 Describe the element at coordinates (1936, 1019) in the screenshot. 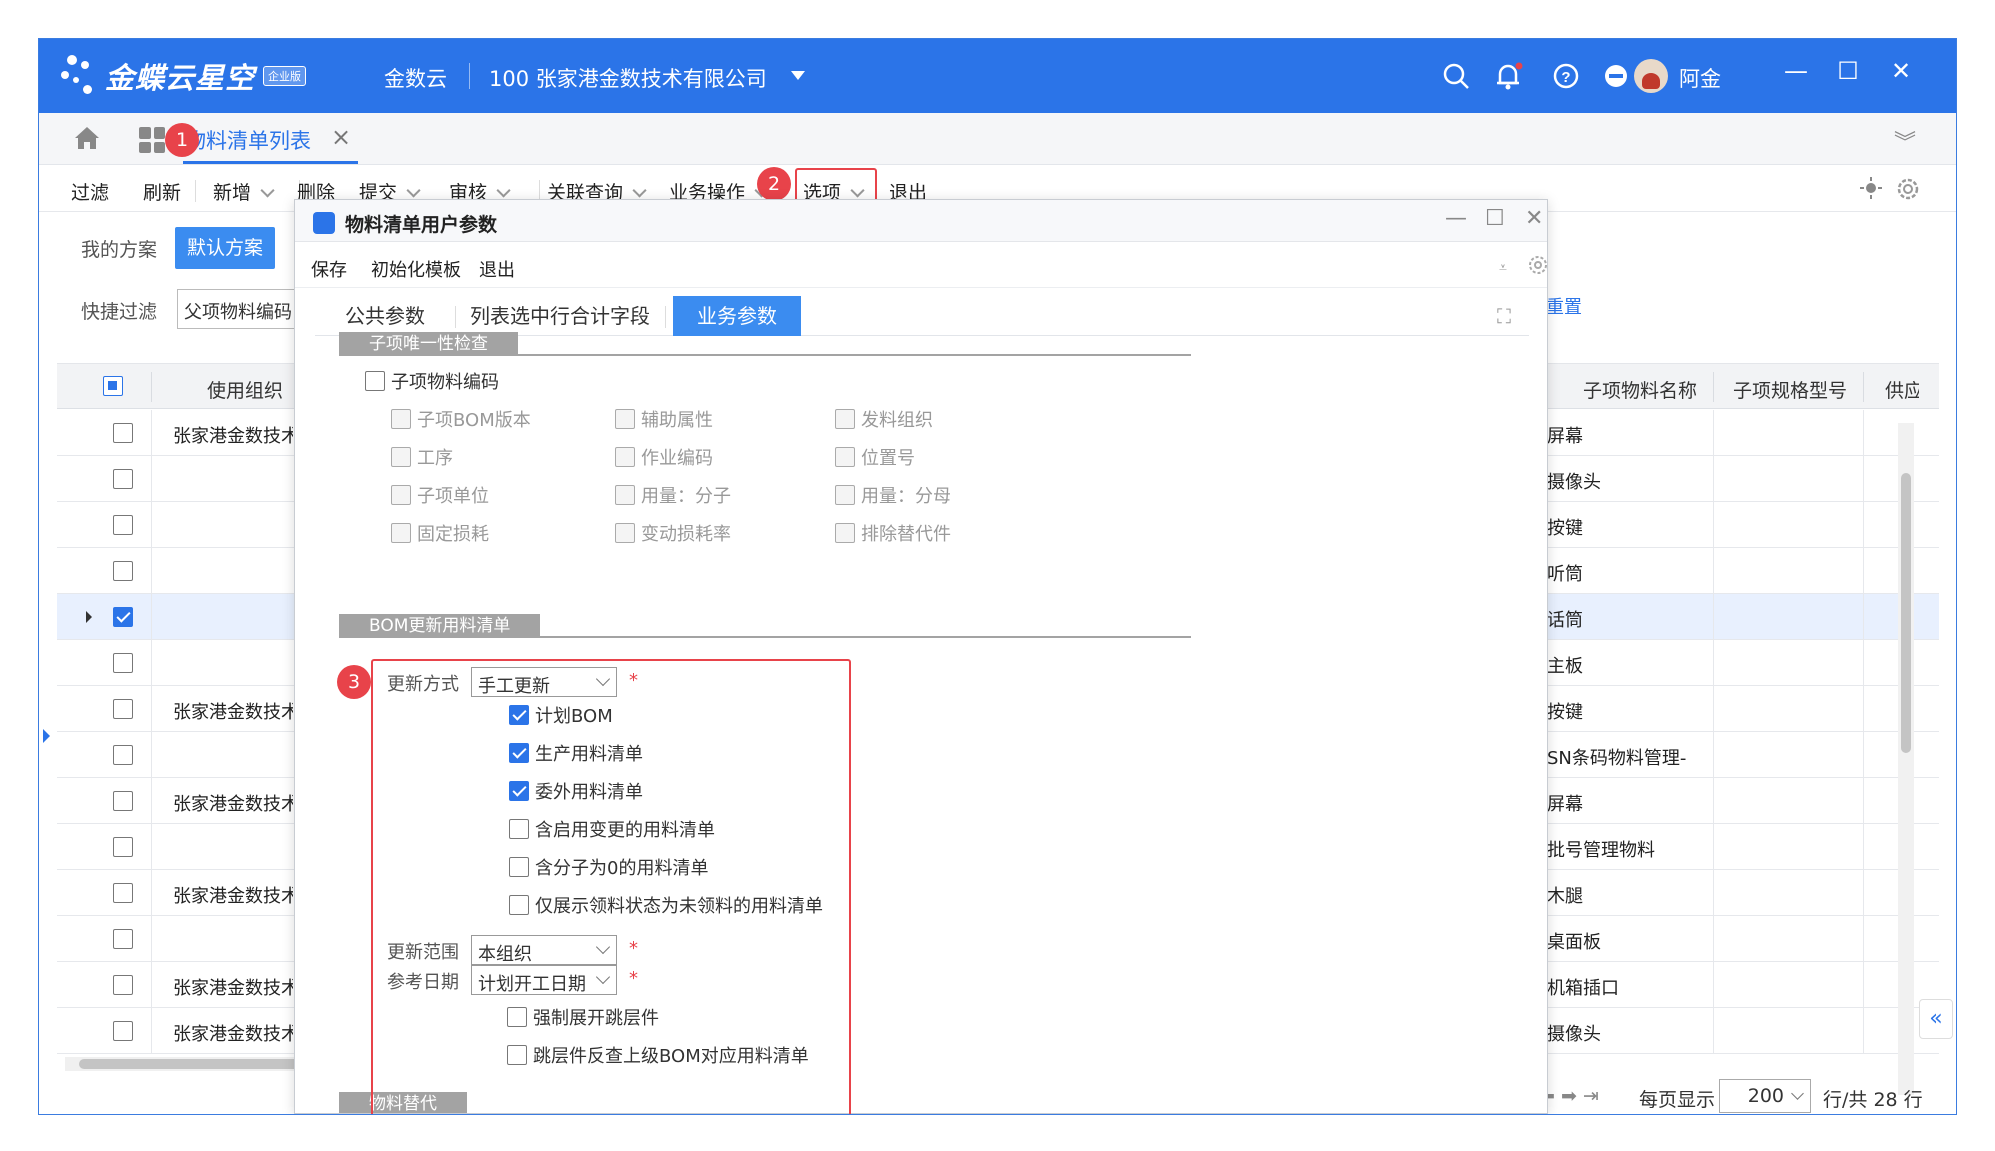

I see `collapse-panel-button: «` at that location.